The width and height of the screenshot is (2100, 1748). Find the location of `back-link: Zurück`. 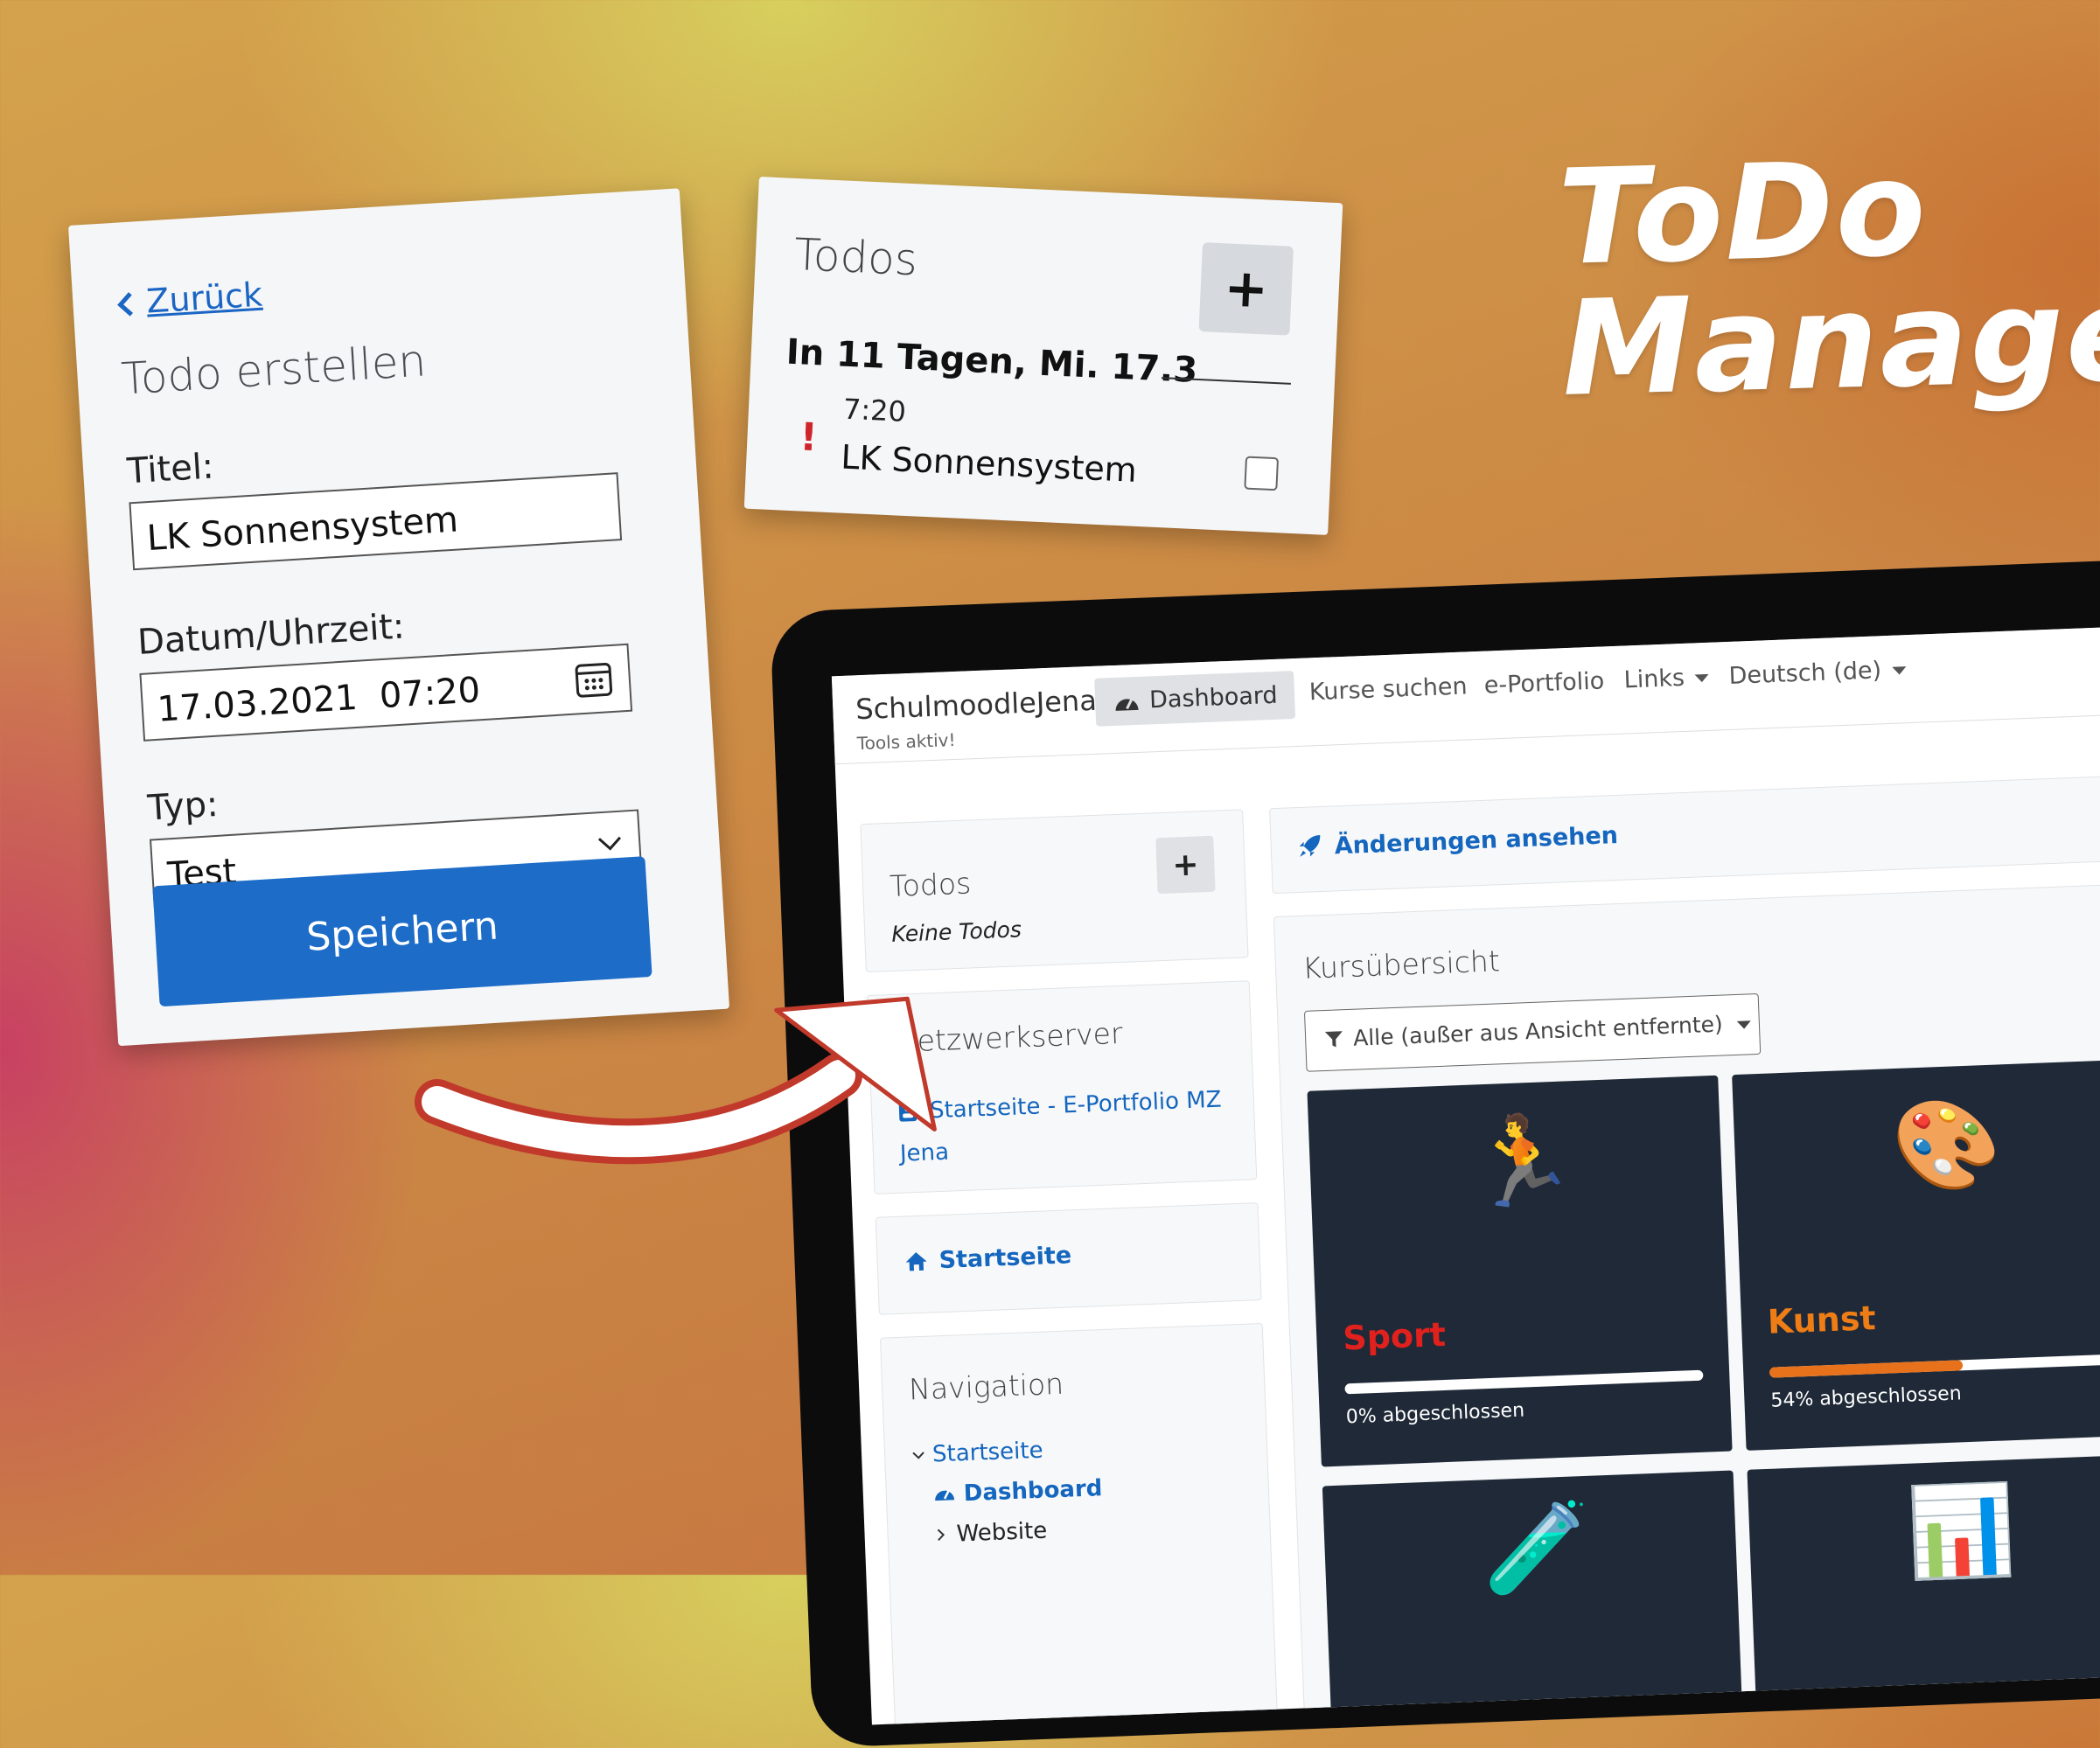

back-link: Zurück is located at coordinates (189, 299).